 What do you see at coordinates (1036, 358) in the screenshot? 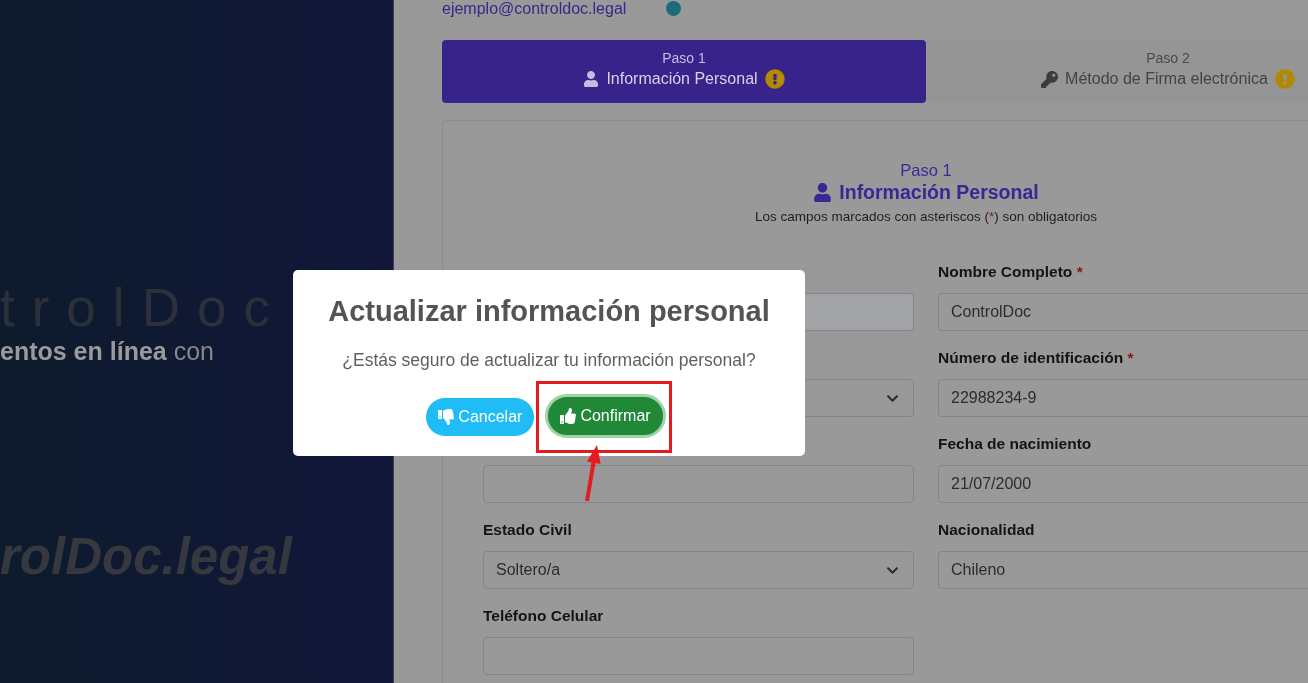
I see `field-label: Número de identificación *` at bounding box center [1036, 358].